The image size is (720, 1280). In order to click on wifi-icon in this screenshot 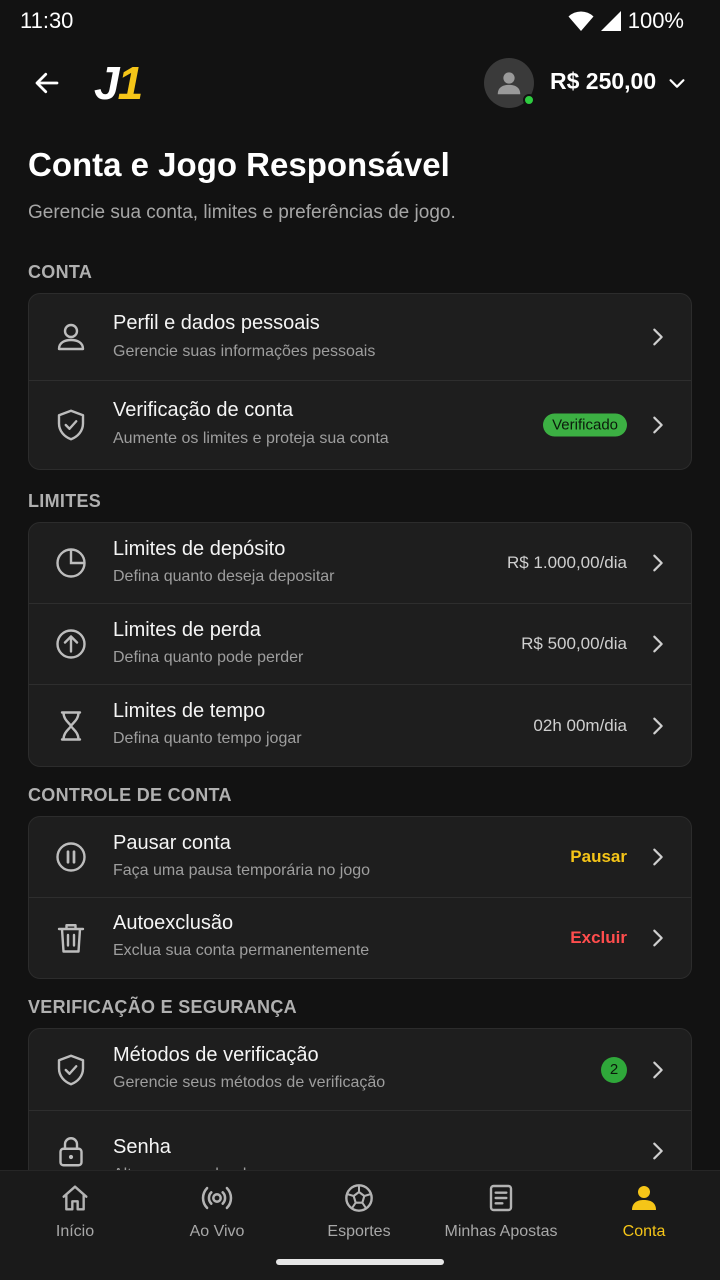, I will do `click(581, 21)`.